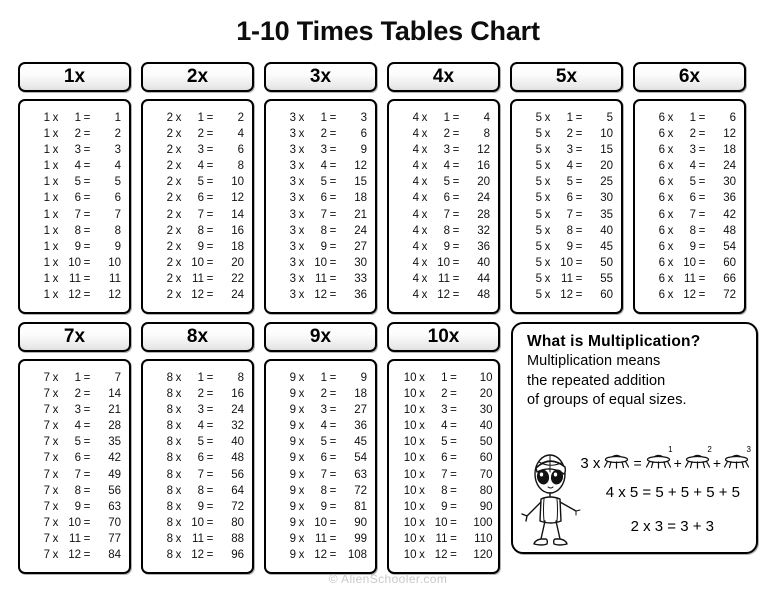  What do you see at coordinates (566, 77) in the screenshot?
I see `table-header-5x: 5x` at bounding box center [566, 77].